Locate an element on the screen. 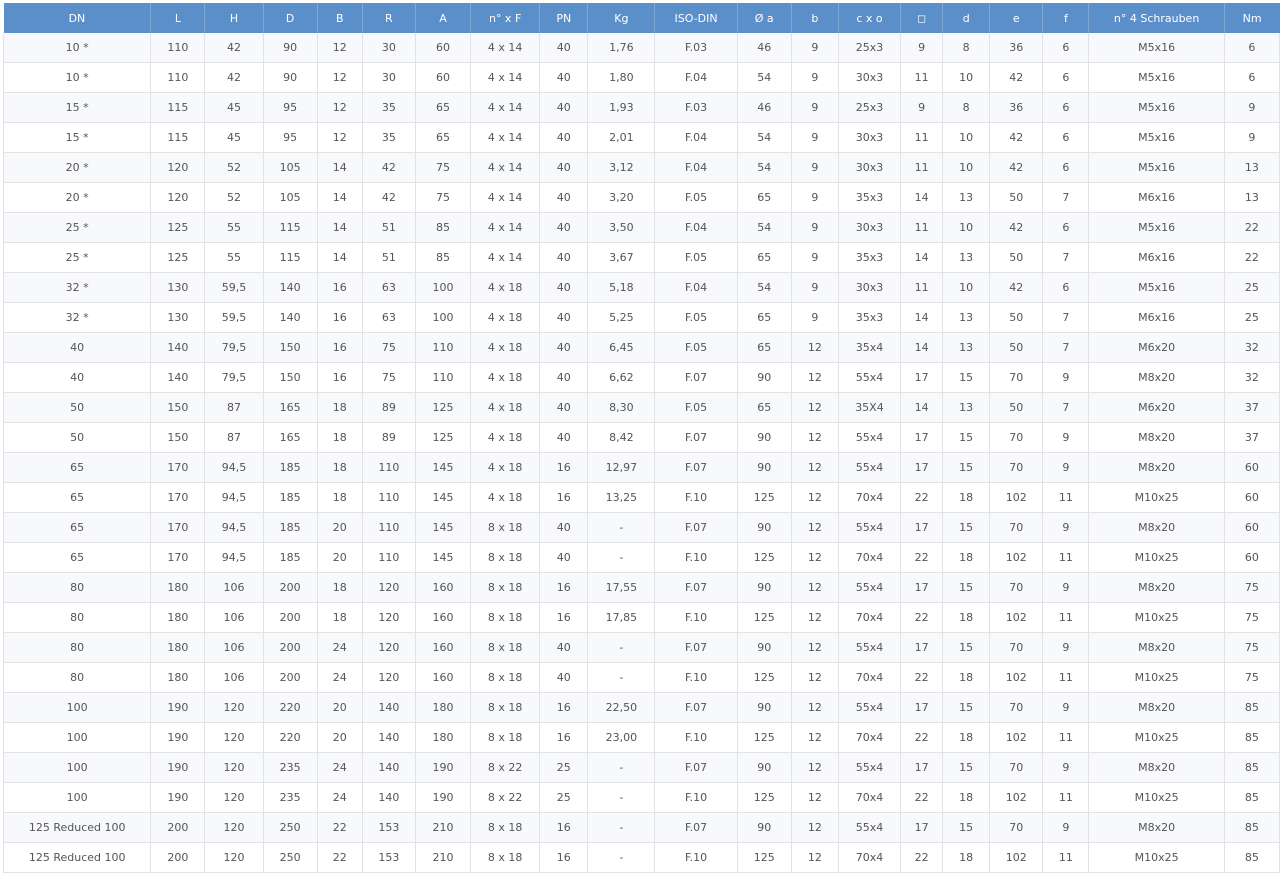  table-cell: 8 x 18 is located at coordinates (505, 827).